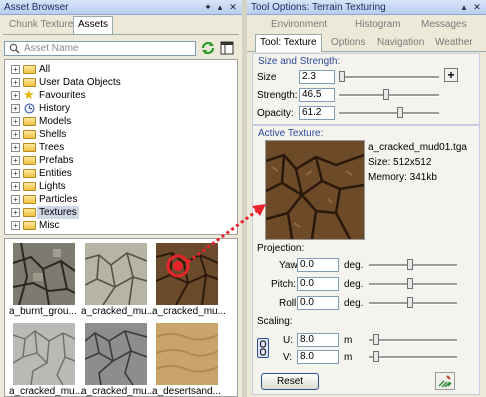  Describe the element at coordinates (445, 381) in the screenshot. I see `paint-brush-icon` at that location.